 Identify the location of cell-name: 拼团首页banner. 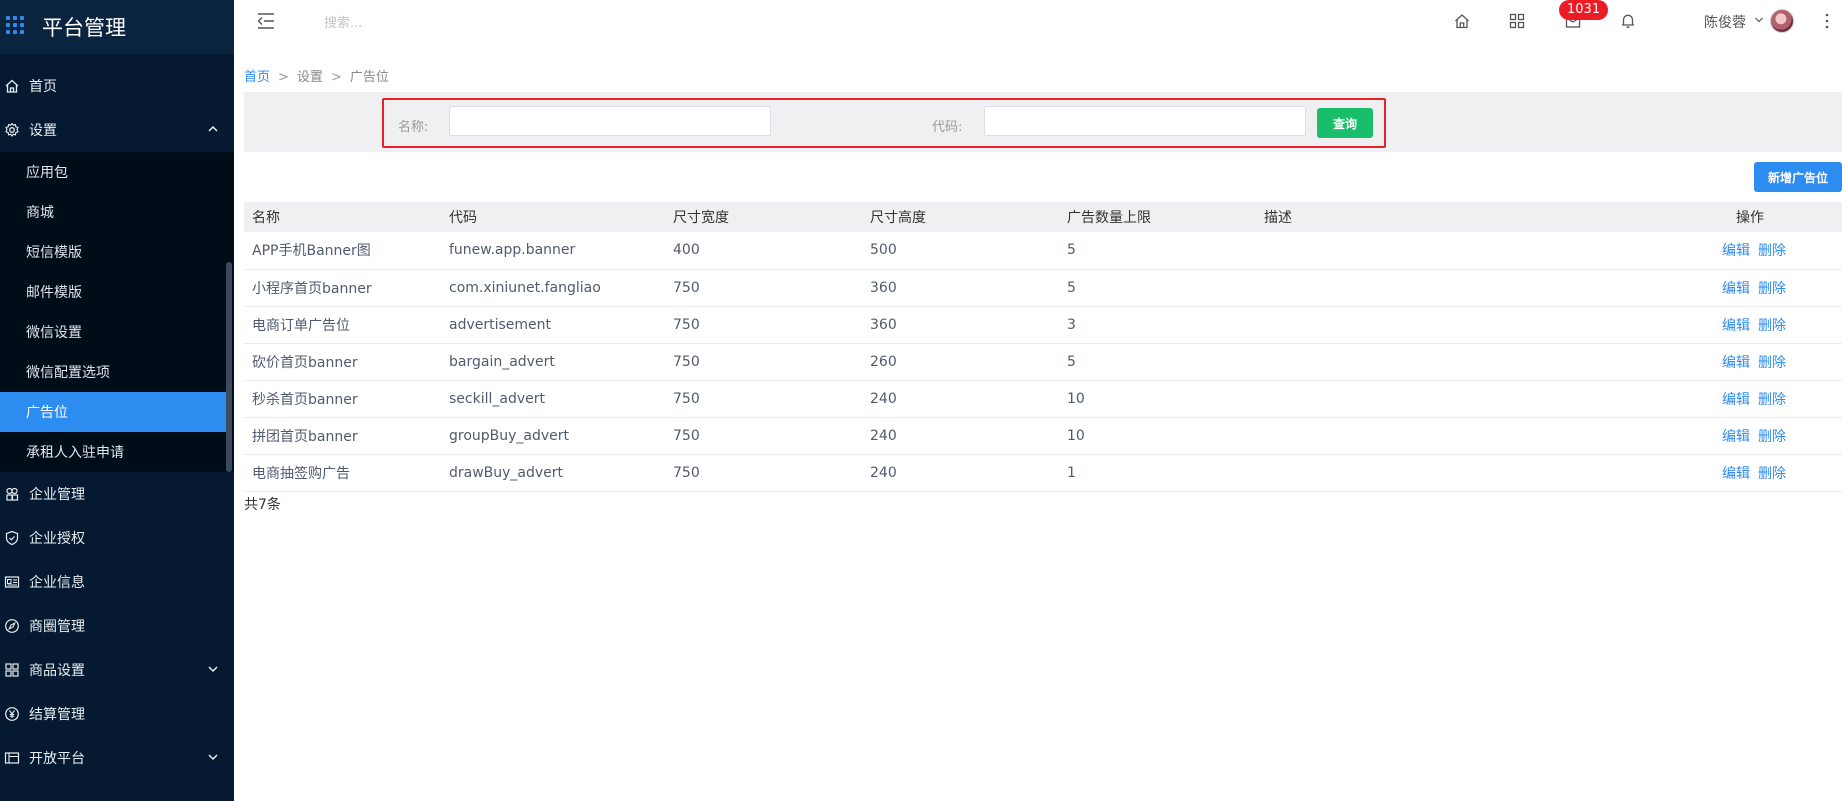
(342, 436).